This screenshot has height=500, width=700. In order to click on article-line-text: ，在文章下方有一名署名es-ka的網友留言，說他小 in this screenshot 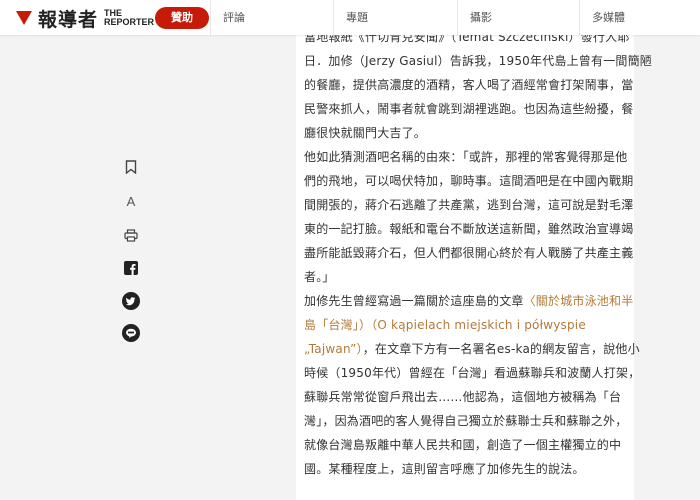, I will do `click(501, 349)`.